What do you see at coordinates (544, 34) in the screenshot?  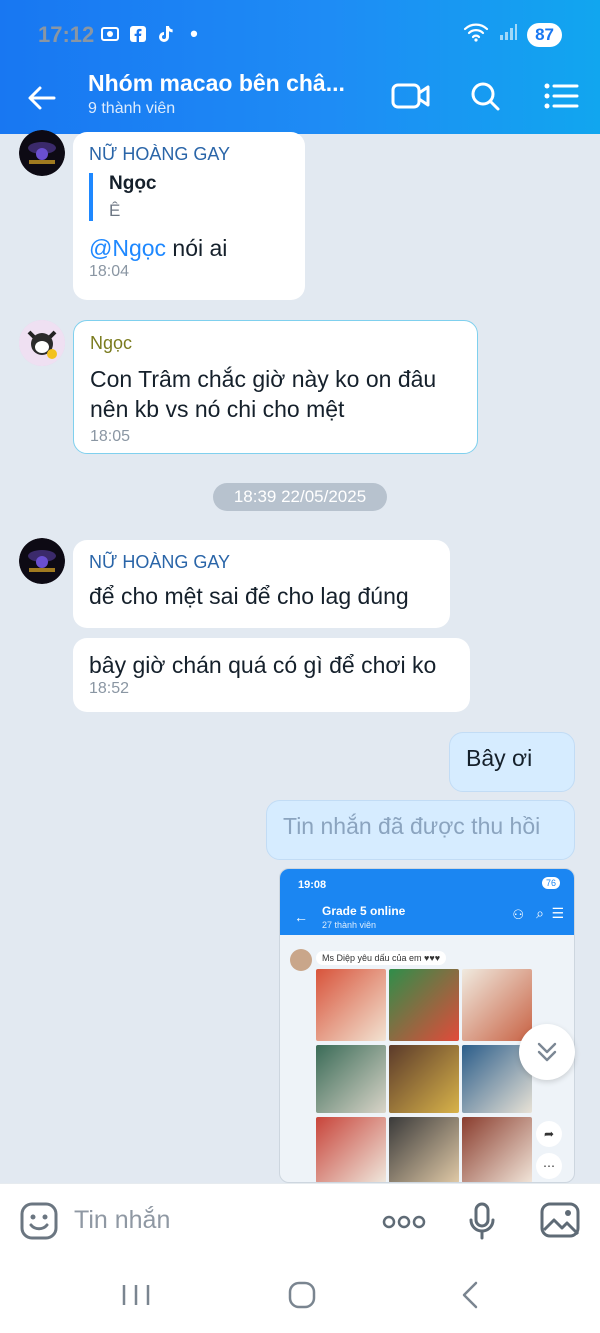 I see `battery-indicator: 87` at bounding box center [544, 34].